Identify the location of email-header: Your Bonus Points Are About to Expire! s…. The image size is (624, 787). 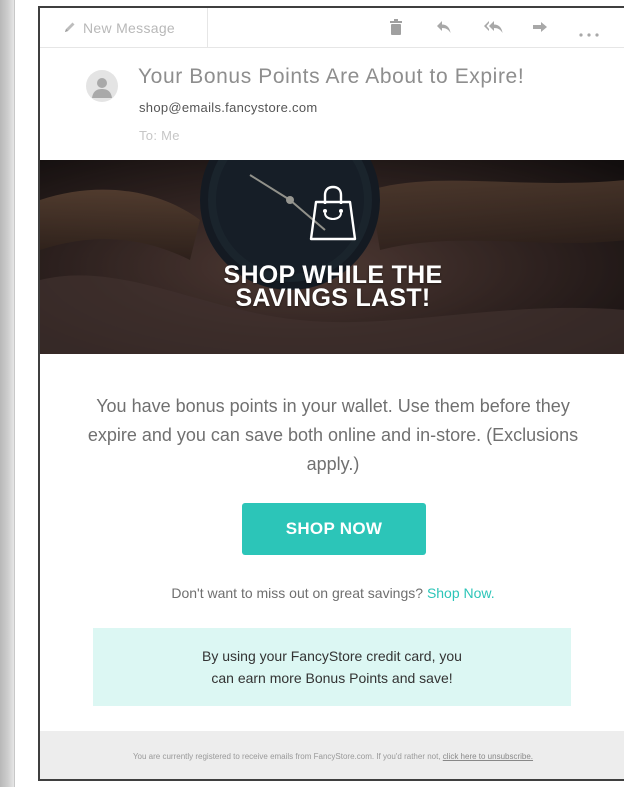
(332, 104).